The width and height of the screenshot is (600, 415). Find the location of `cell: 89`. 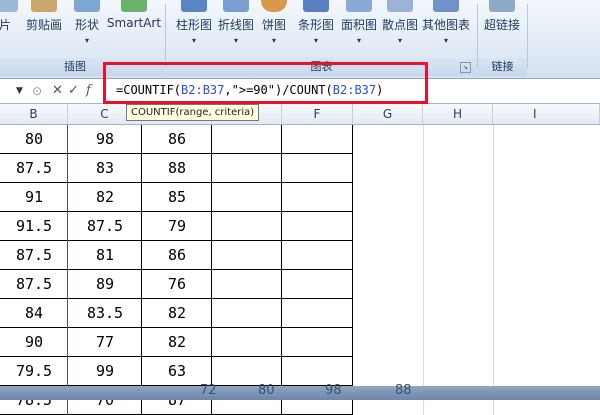

cell: 89 is located at coordinates (105, 284).